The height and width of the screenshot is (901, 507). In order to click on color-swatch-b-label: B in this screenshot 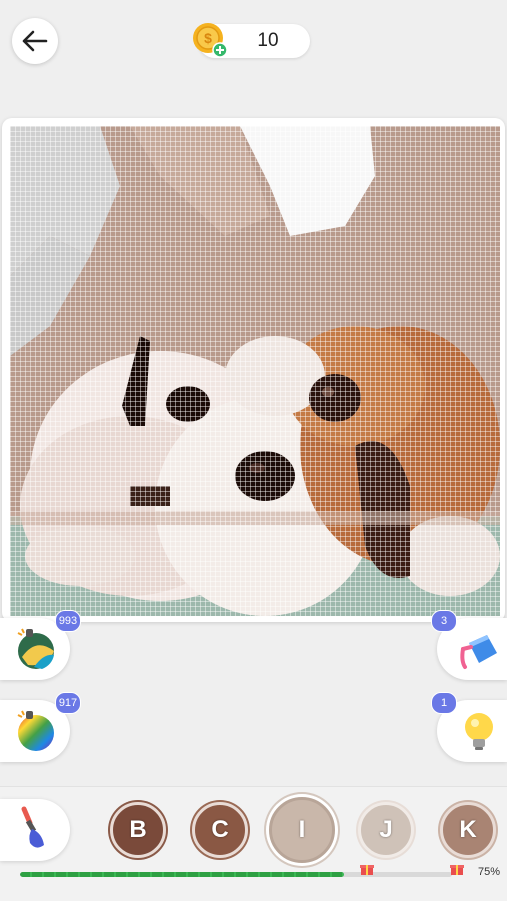, I will do `click(138, 830)`.